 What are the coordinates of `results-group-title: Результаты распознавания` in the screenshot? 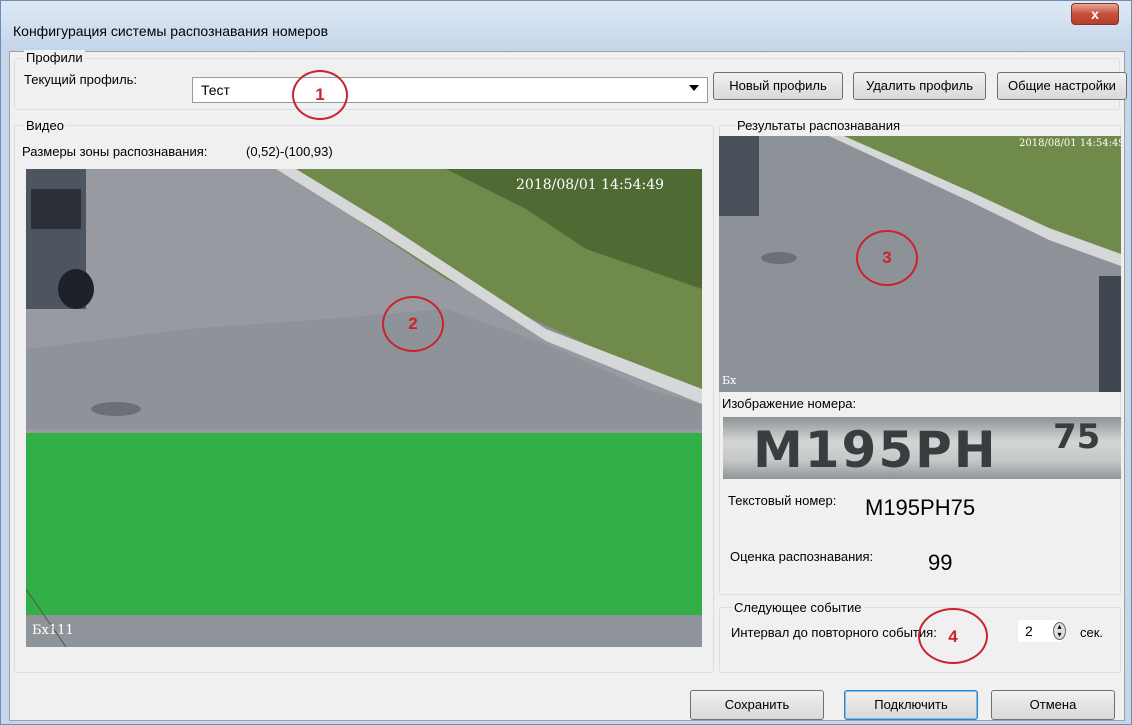 It's located at (819, 125).